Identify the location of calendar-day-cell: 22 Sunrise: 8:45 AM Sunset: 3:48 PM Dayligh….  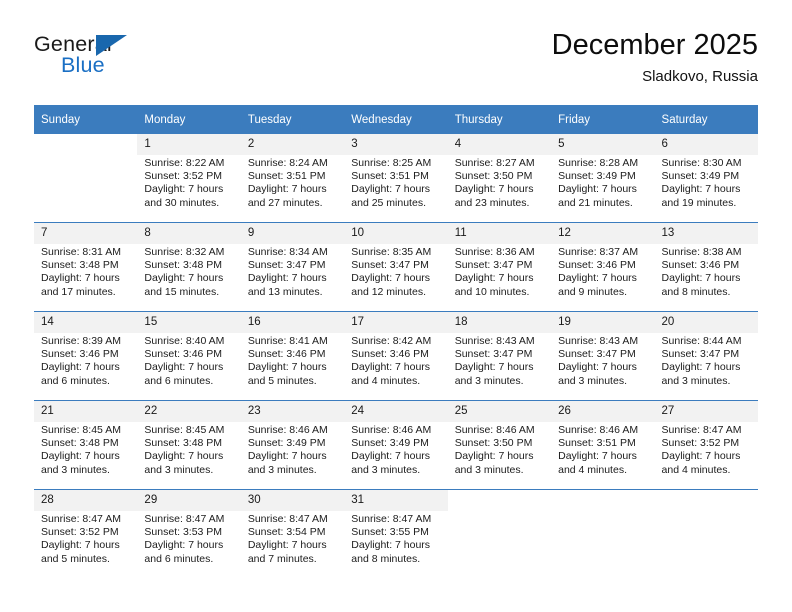
(189, 445).